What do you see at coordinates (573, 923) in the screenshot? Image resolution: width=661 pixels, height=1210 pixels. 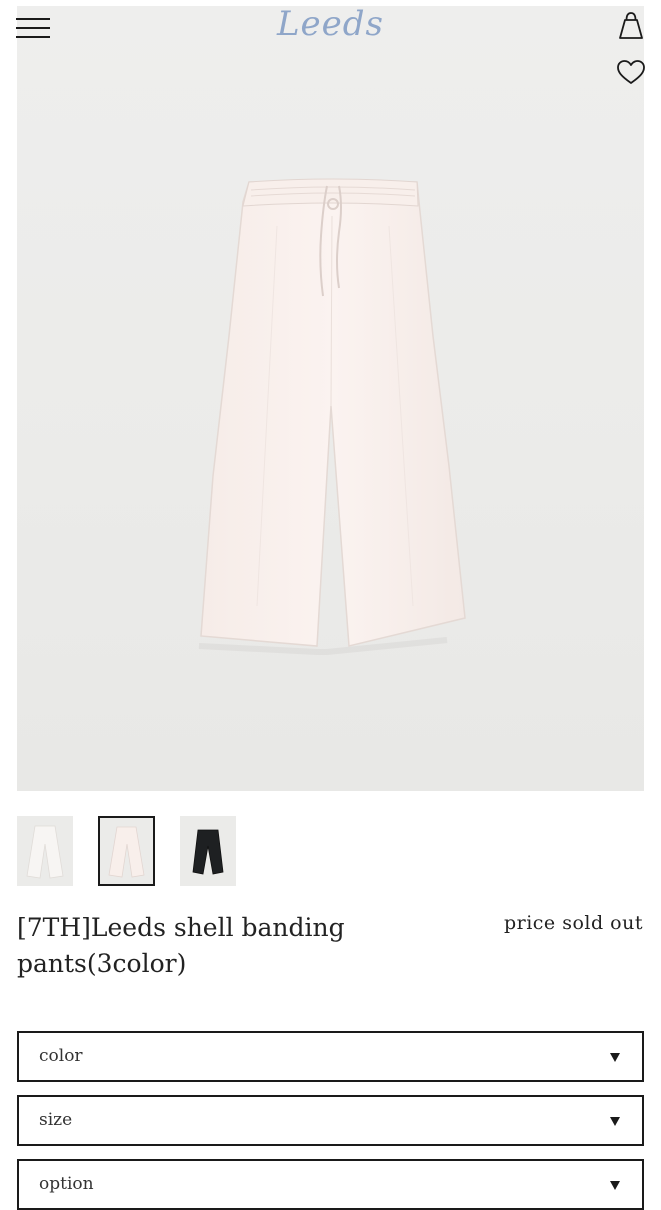 I see `price-status: price sold out` at bounding box center [573, 923].